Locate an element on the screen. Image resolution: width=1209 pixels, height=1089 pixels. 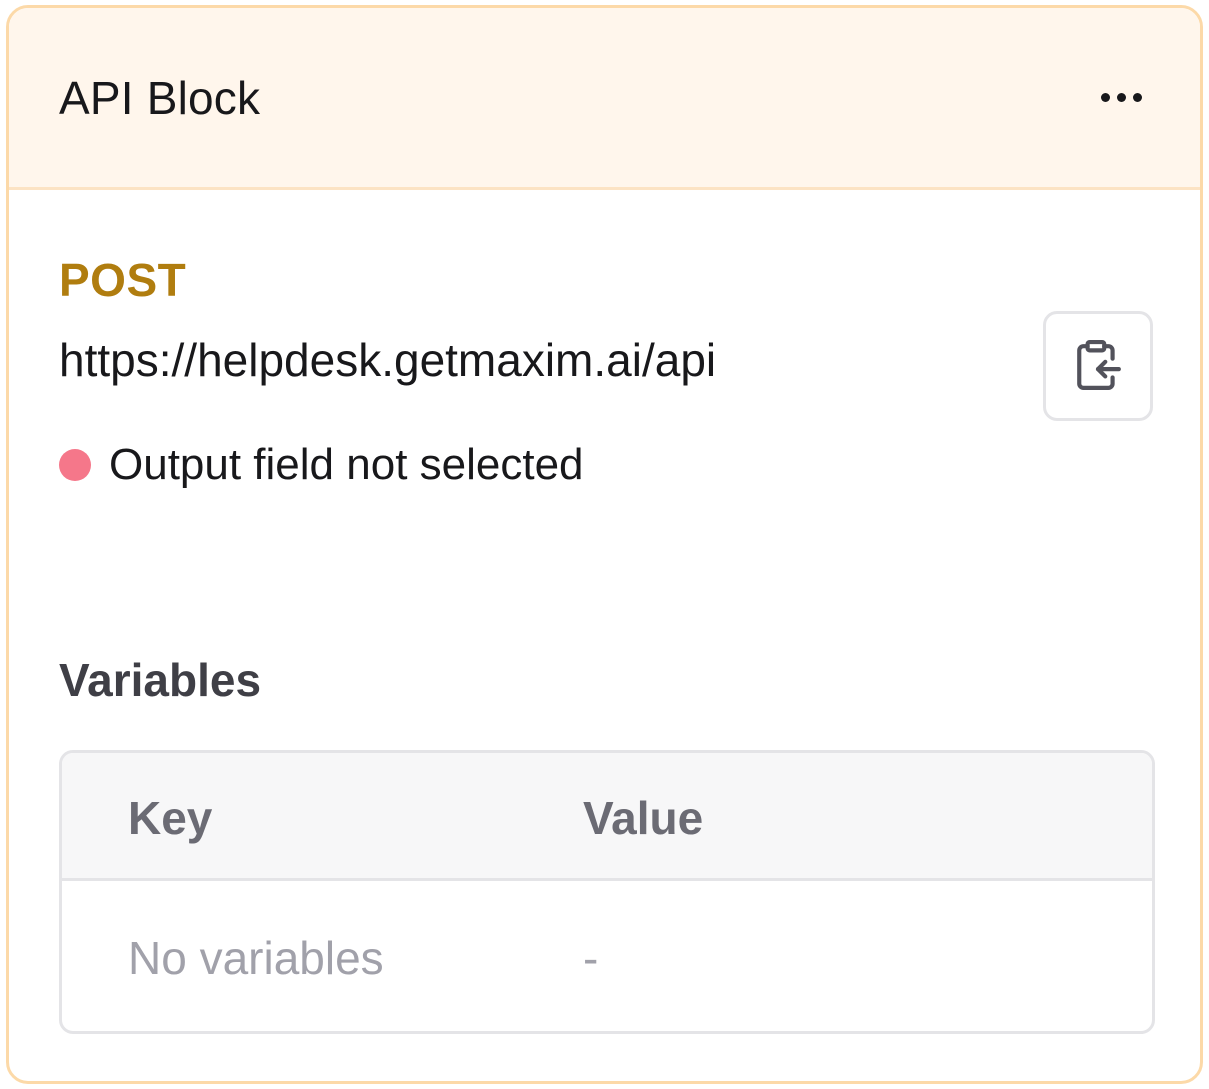
empty-value-cell: - is located at coordinates (591, 958).